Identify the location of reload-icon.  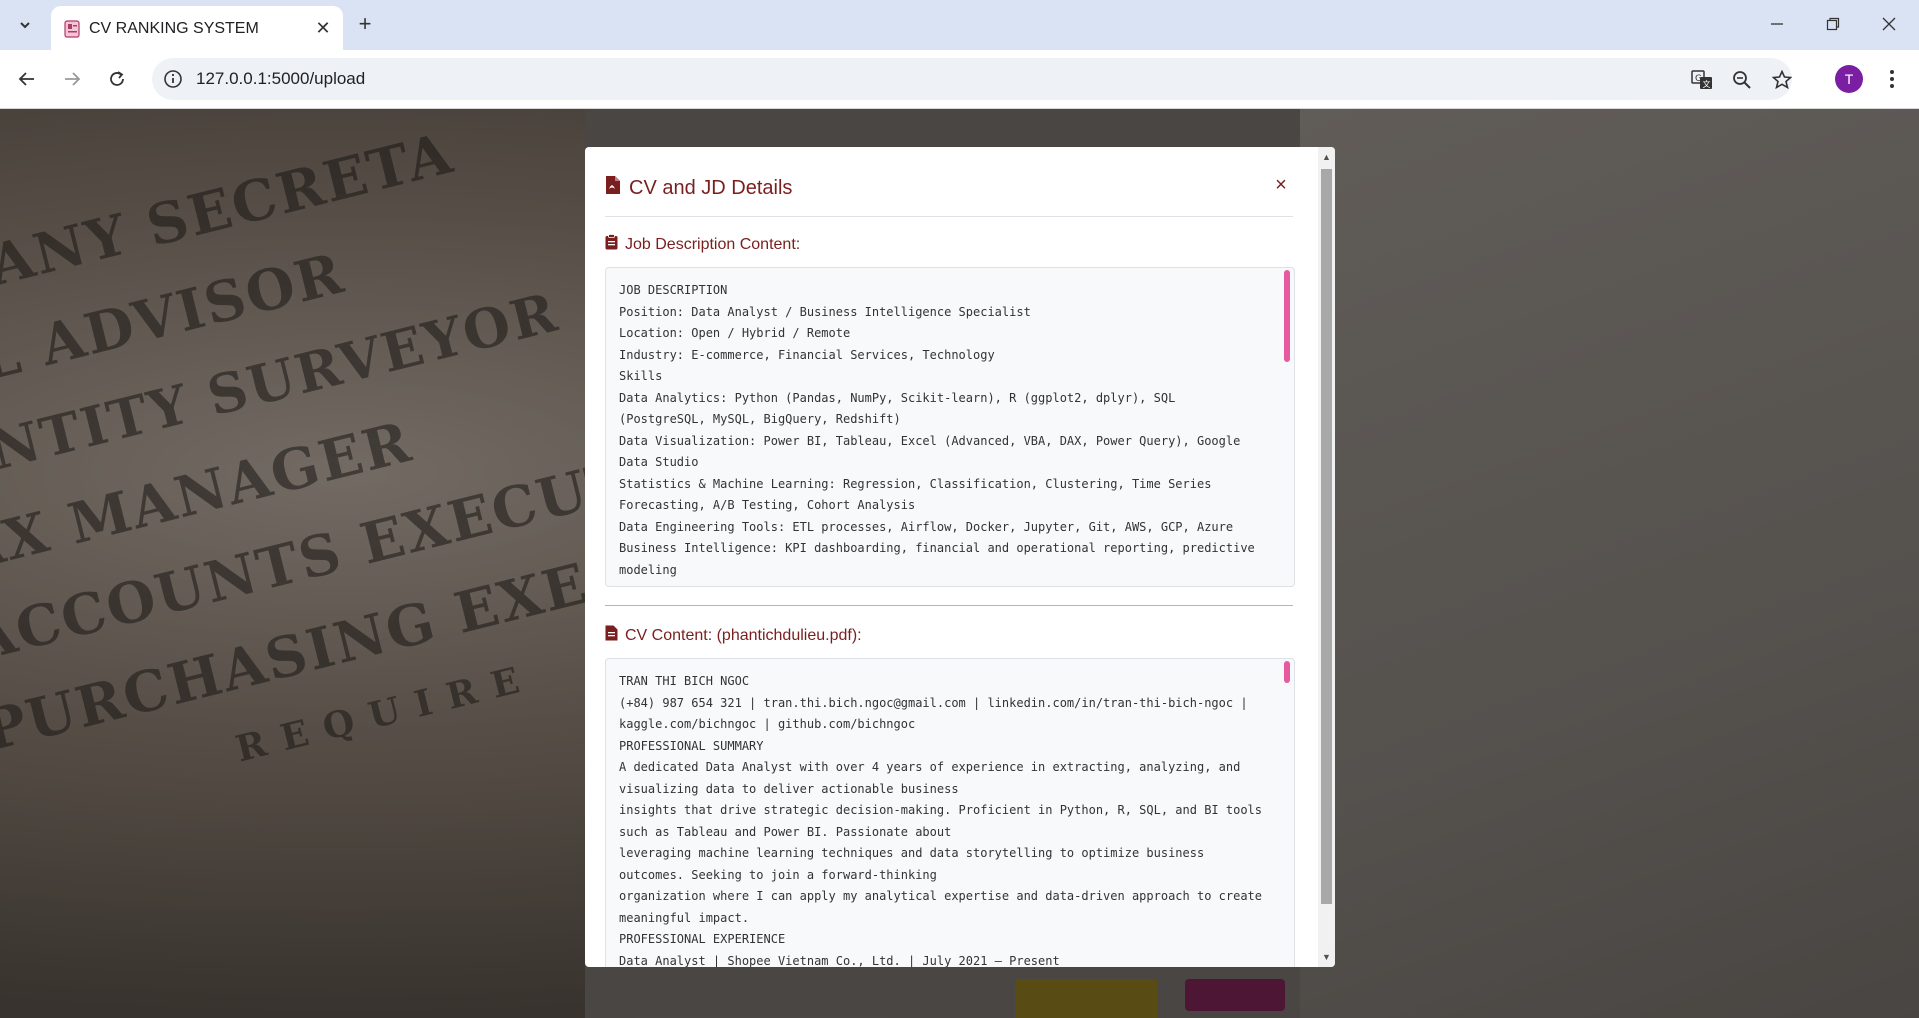
(117, 79).